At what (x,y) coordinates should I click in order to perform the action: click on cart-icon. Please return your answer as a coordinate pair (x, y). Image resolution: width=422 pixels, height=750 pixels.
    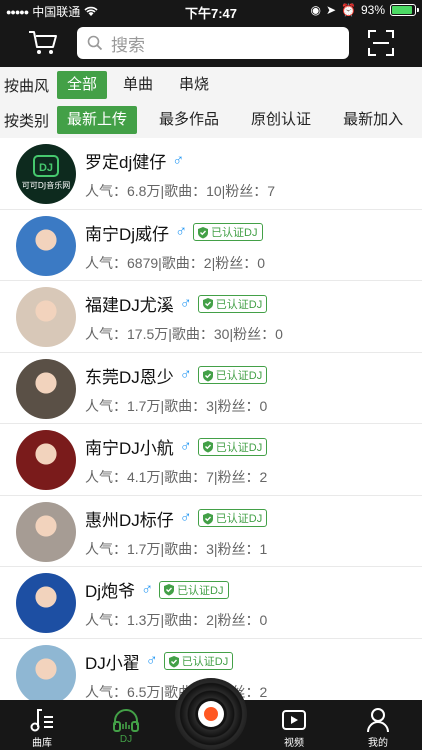
    Looking at the image, I should click on (43, 43).